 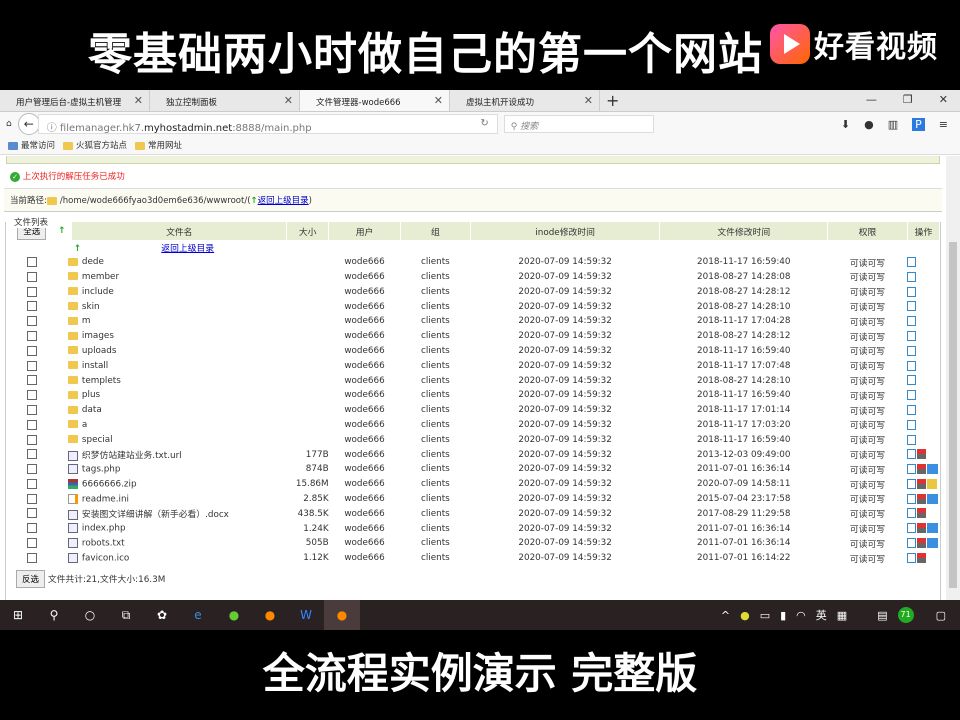 I want to click on wps-icon: W, so click(x=306, y=615).